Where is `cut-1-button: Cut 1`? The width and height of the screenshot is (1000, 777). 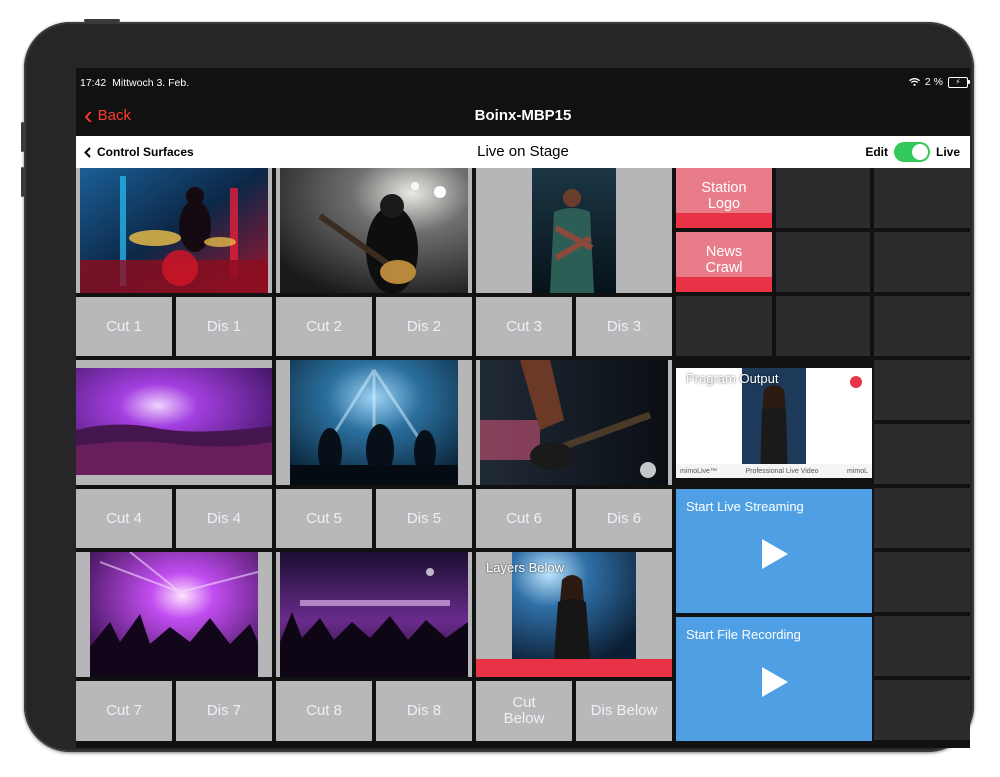 cut-1-button: Cut 1 is located at coordinates (124, 326).